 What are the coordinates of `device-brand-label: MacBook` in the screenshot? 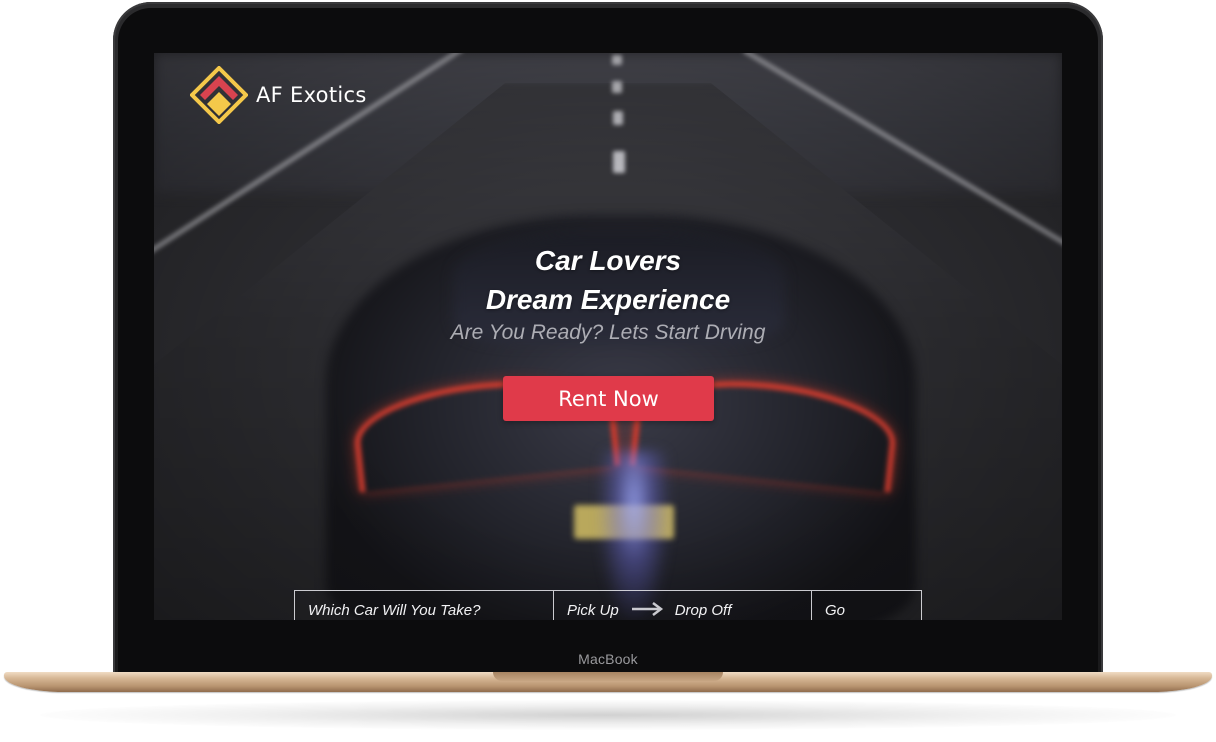 It's located at (608, 659).